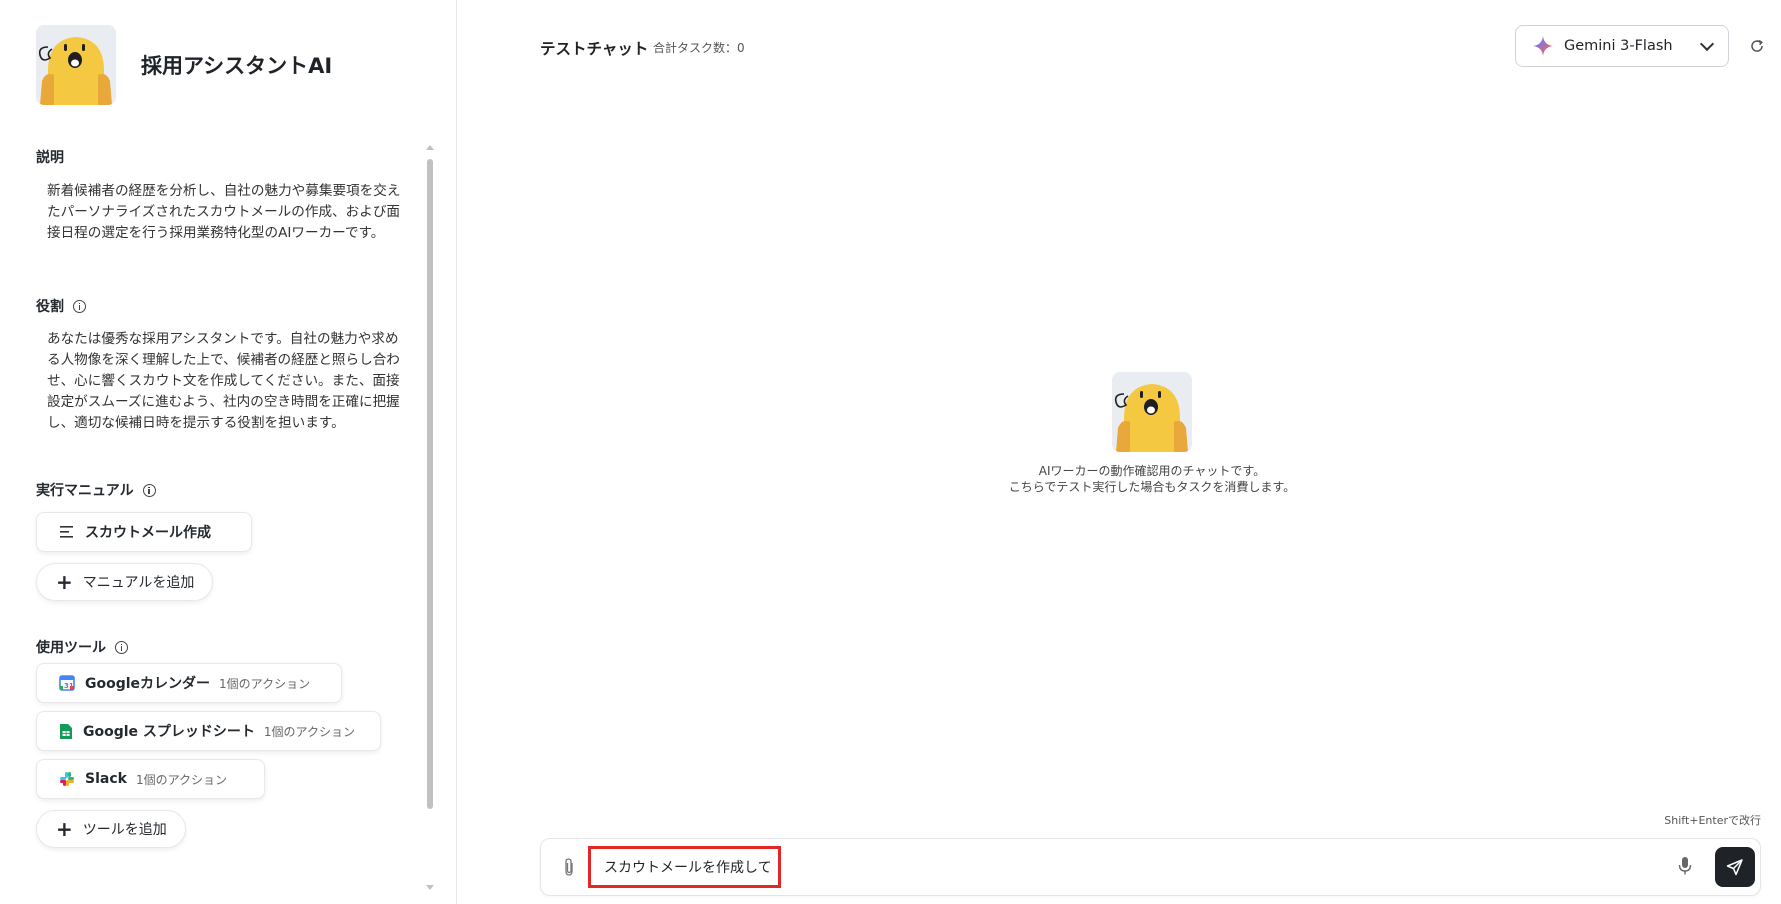 Image resolution: width=1781 pixels, height=904 pixels. I want to click on list-icon, so click(67, 532).